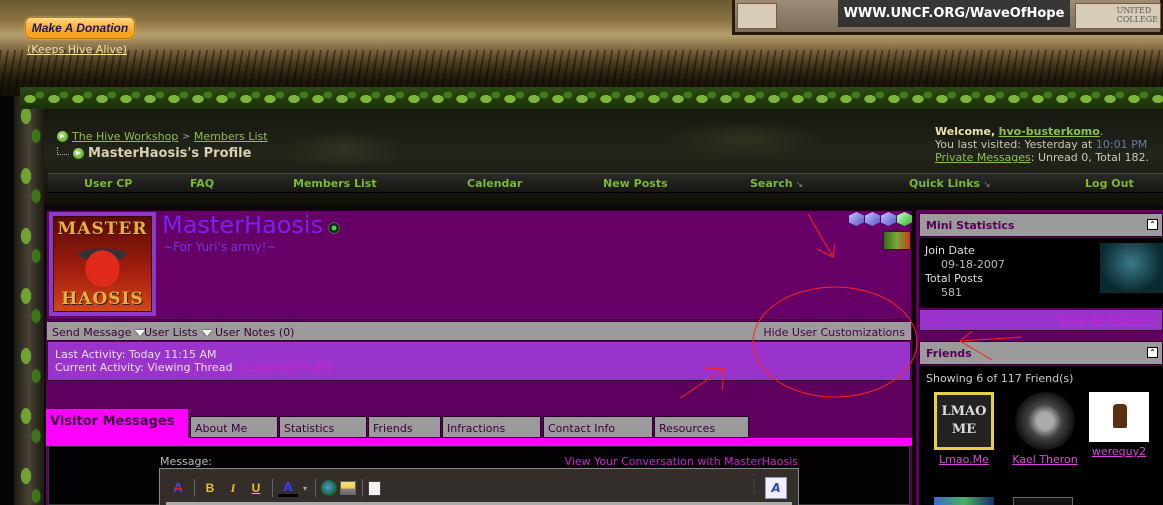  I want to click on switch-editor-mode-icon: A, so click(776, 488).